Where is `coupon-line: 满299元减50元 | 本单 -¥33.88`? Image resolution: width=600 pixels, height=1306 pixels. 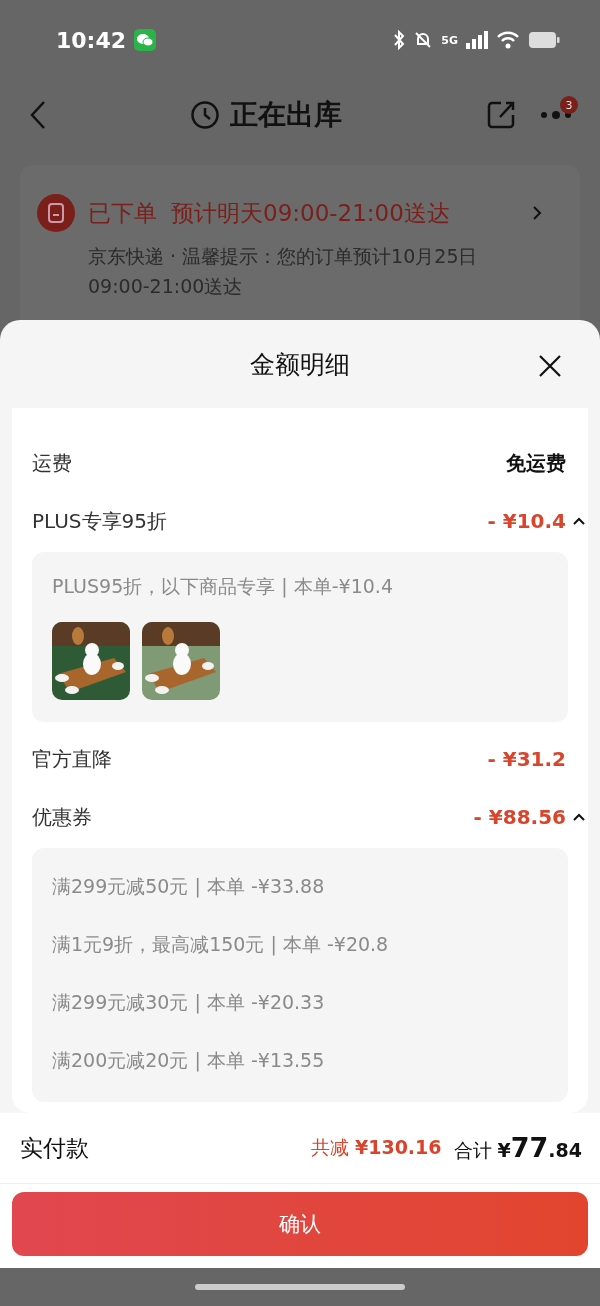
coupon-line: 满299元减50元 | 本单 -¥33.88 is located at coordinates (189, 887).